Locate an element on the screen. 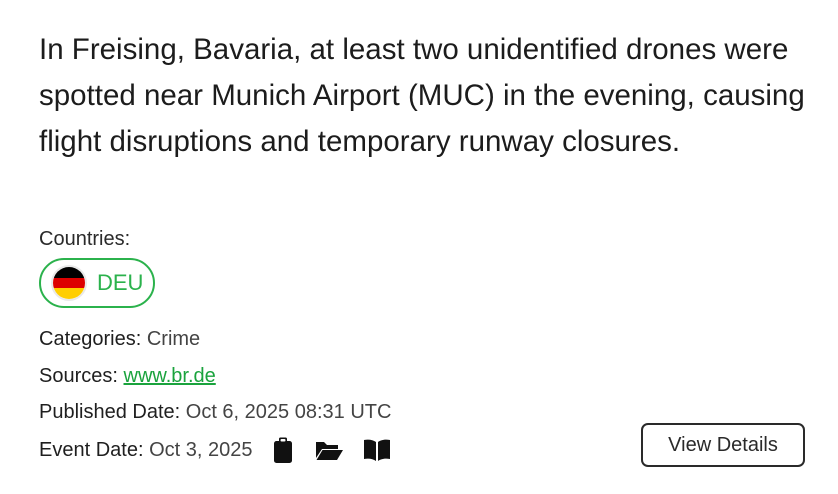 Image resolution: width=838 pixels, height=494 pixels. folder-open-icon is located at coordinates (329, 450).